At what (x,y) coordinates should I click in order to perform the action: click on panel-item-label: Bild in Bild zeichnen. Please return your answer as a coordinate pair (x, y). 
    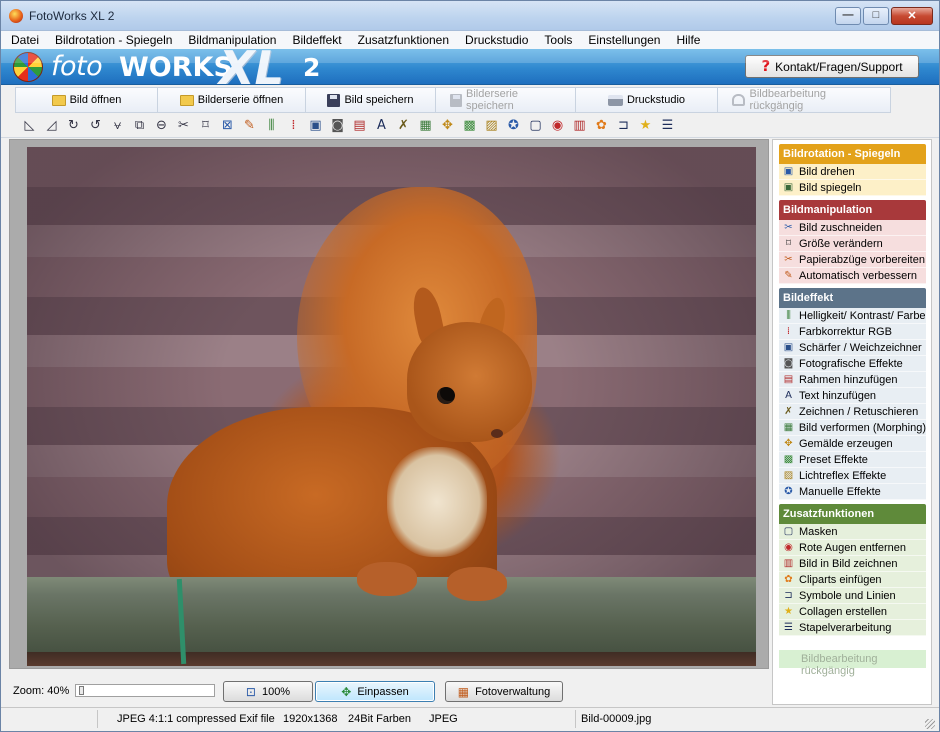
    Looking at the image, I should click on (848, 563).